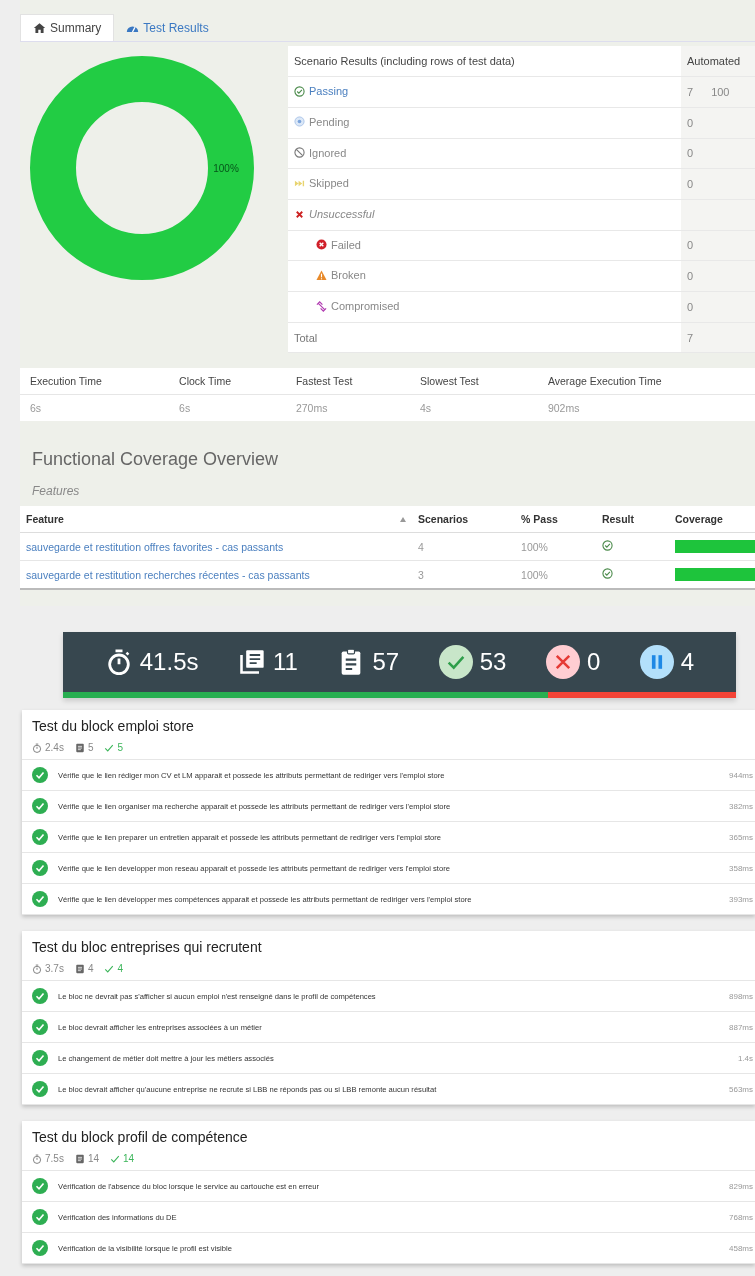 Image resolution: width=755 pixels, height=1276 pixels. What do you see at coordinates (687, 662) in the screenshot?
I see `summary-count: 4` at bounding box center [687, 662].